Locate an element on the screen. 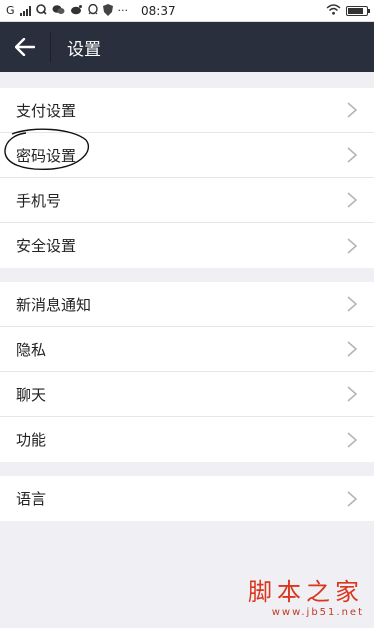 The height and width of the screenshot is (628, 374). arrow-left-icon is located at coordinates (25, 47).